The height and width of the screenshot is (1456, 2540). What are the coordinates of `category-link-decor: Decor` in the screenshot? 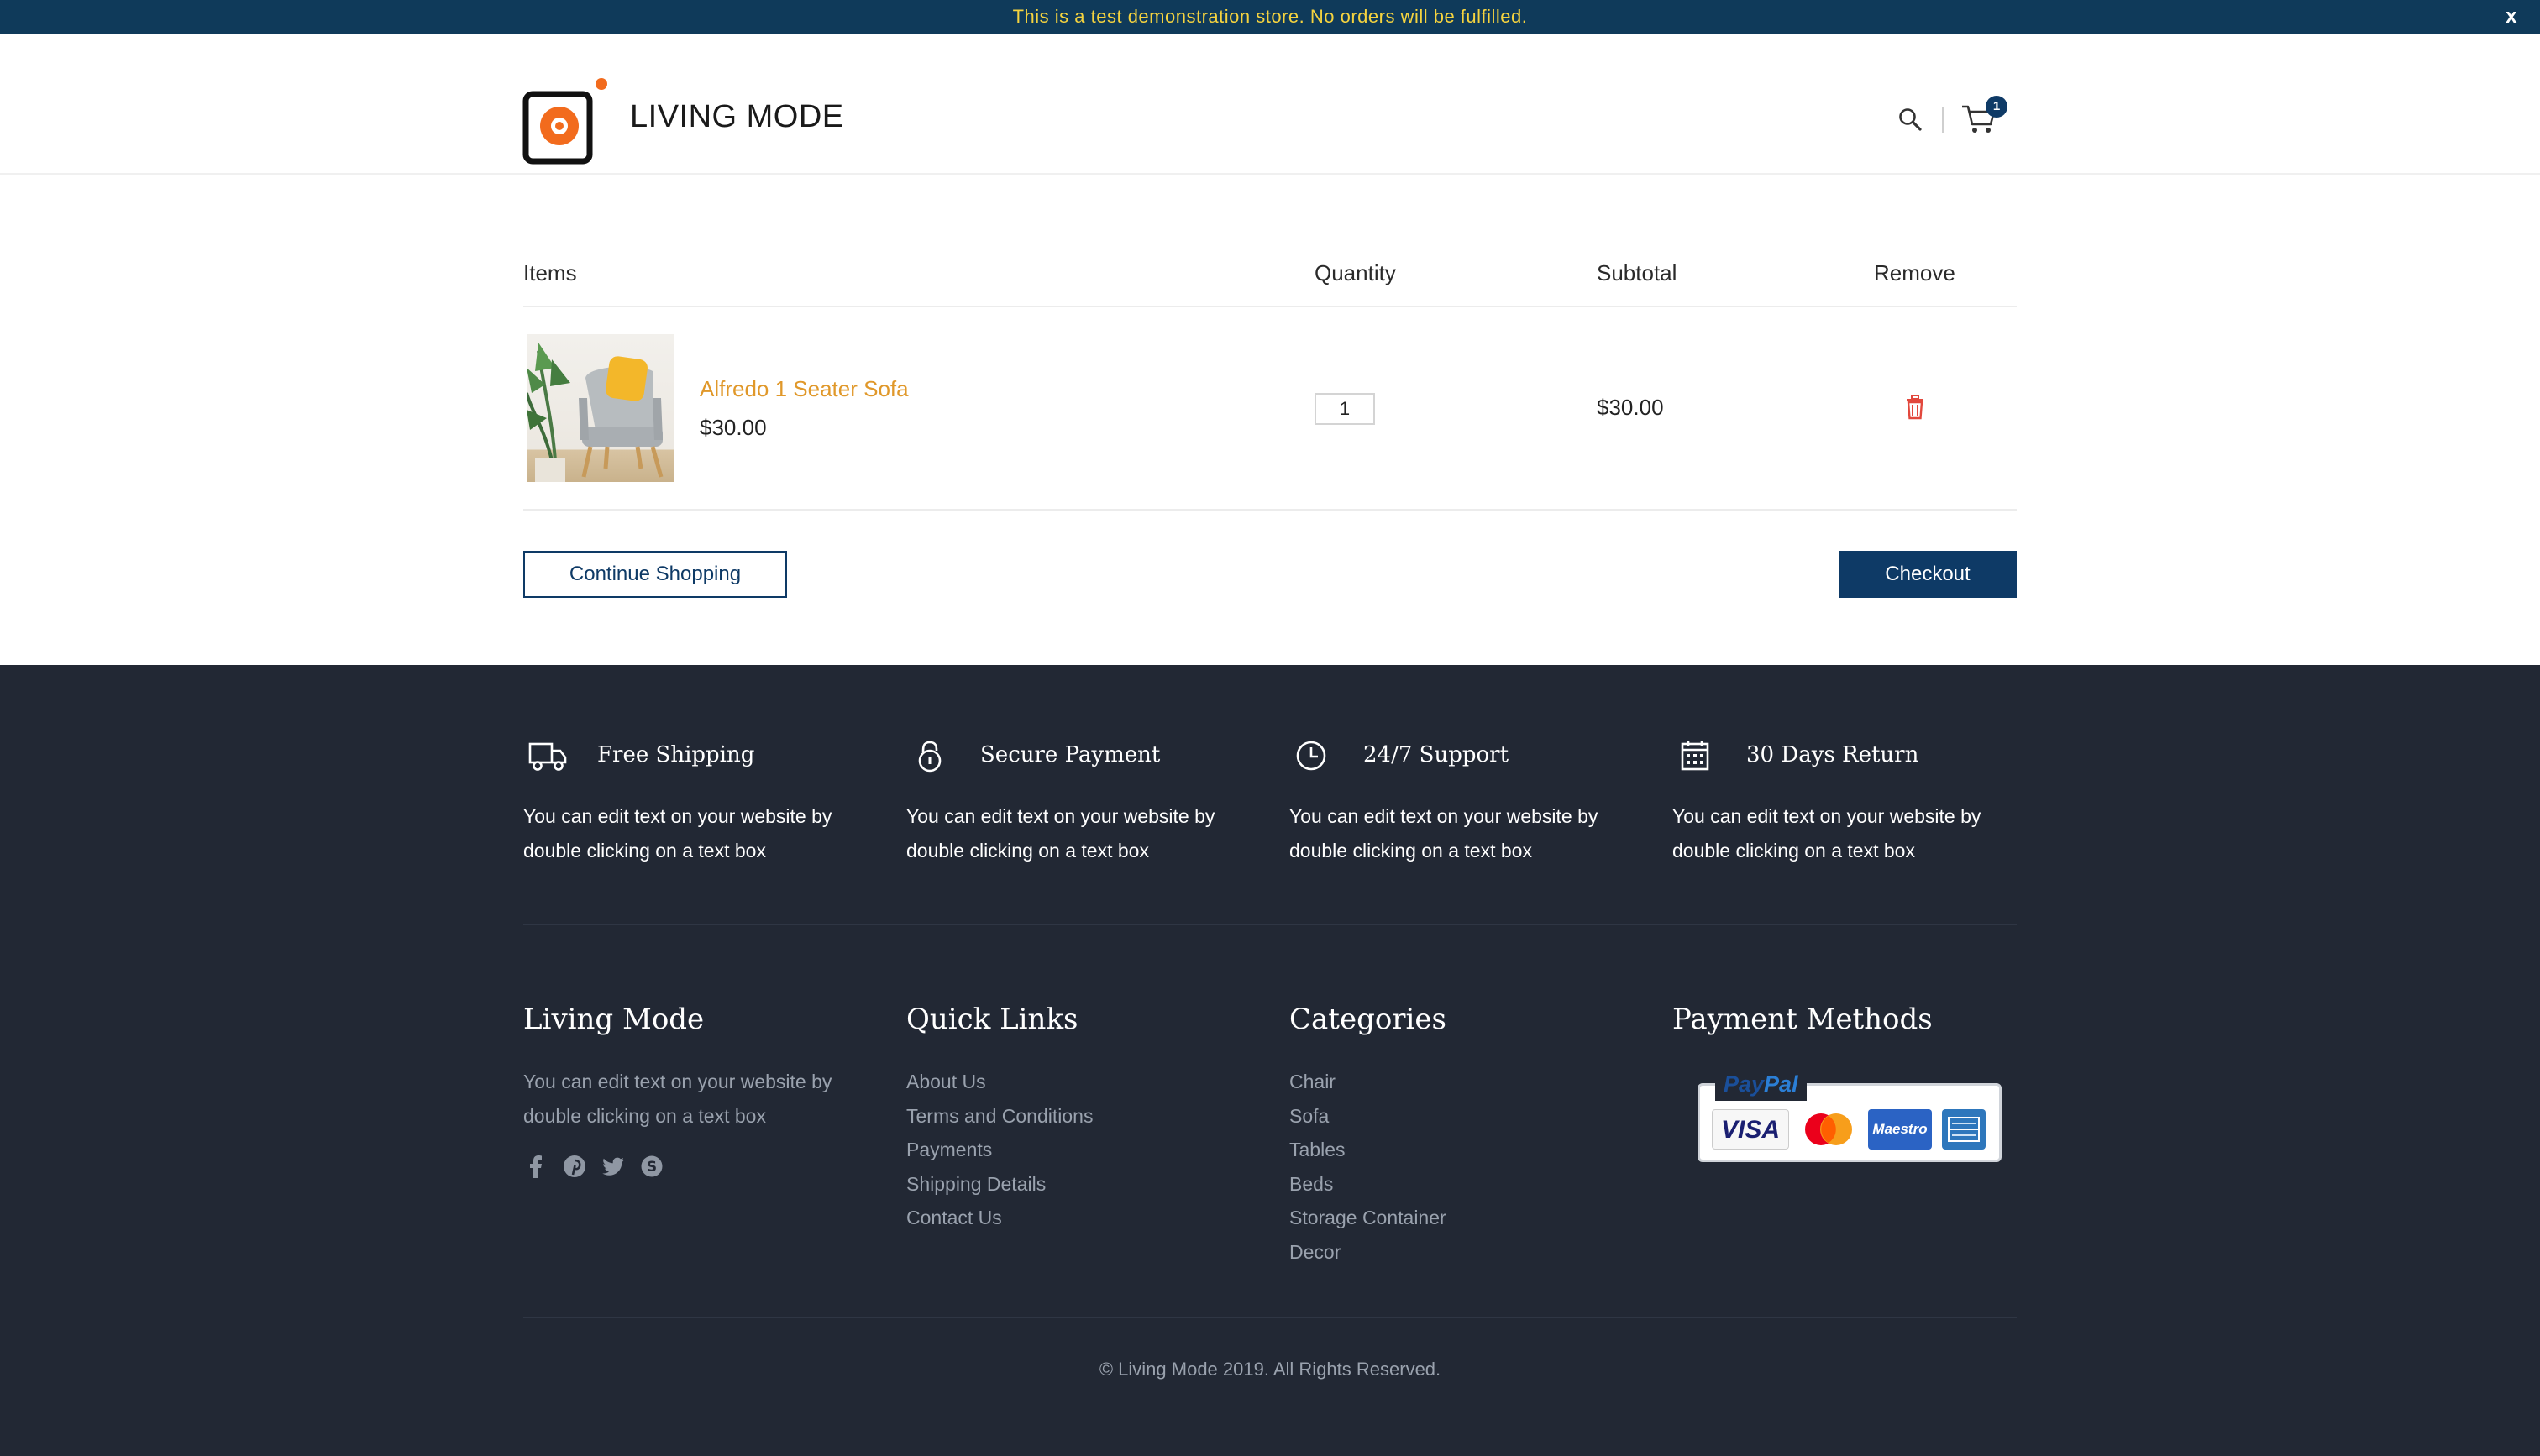 It's located at (1465, 1252).